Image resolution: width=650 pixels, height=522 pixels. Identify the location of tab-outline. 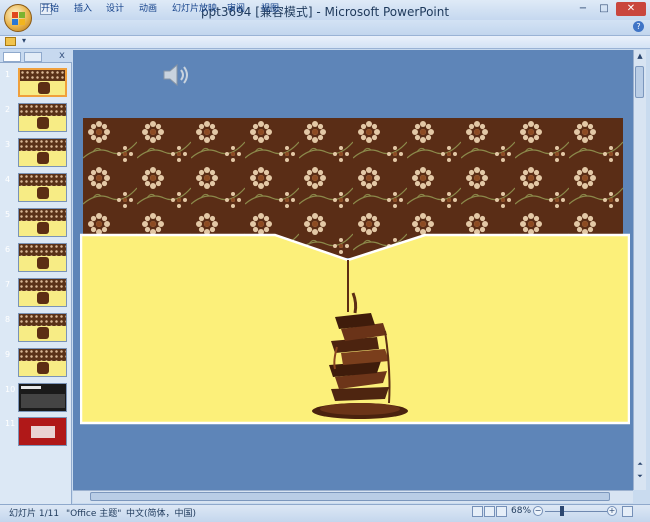
(33, 57).